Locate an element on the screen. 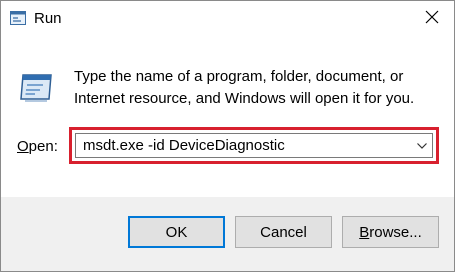 The image size is (455, 272). run-icon is located at coordinates (18, 18).